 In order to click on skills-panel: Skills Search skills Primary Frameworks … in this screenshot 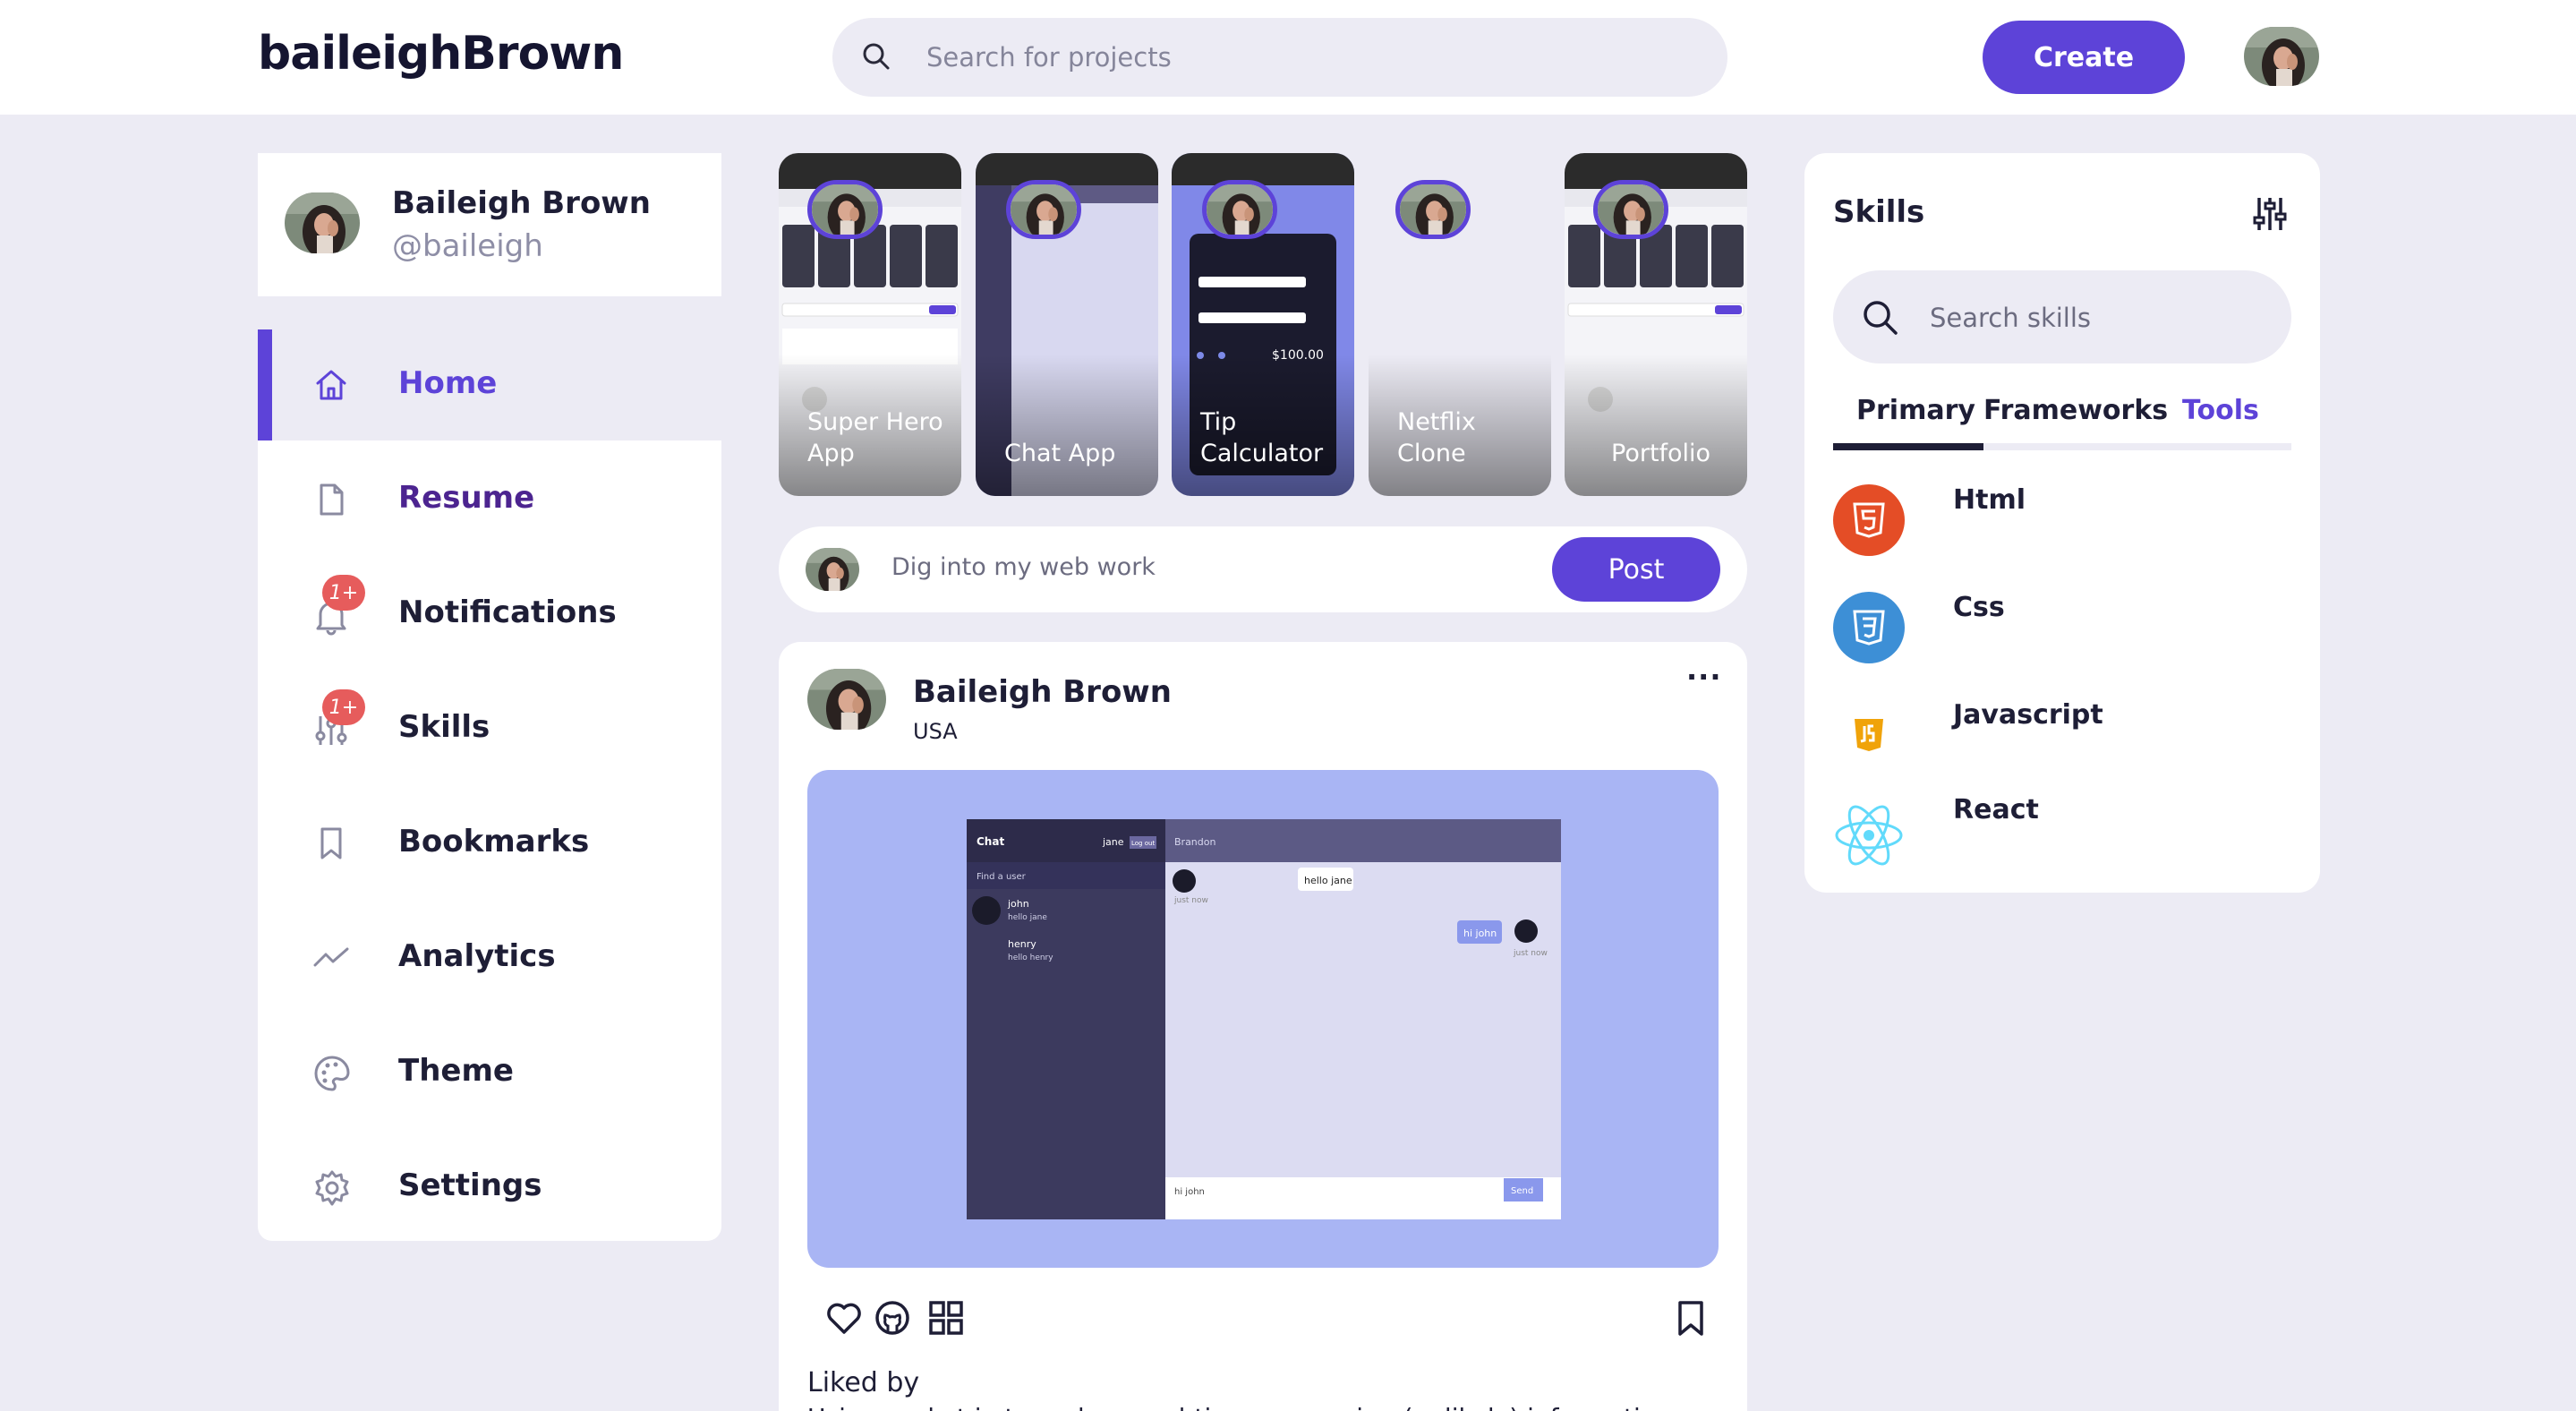, I will do `click(2062, 523)`.